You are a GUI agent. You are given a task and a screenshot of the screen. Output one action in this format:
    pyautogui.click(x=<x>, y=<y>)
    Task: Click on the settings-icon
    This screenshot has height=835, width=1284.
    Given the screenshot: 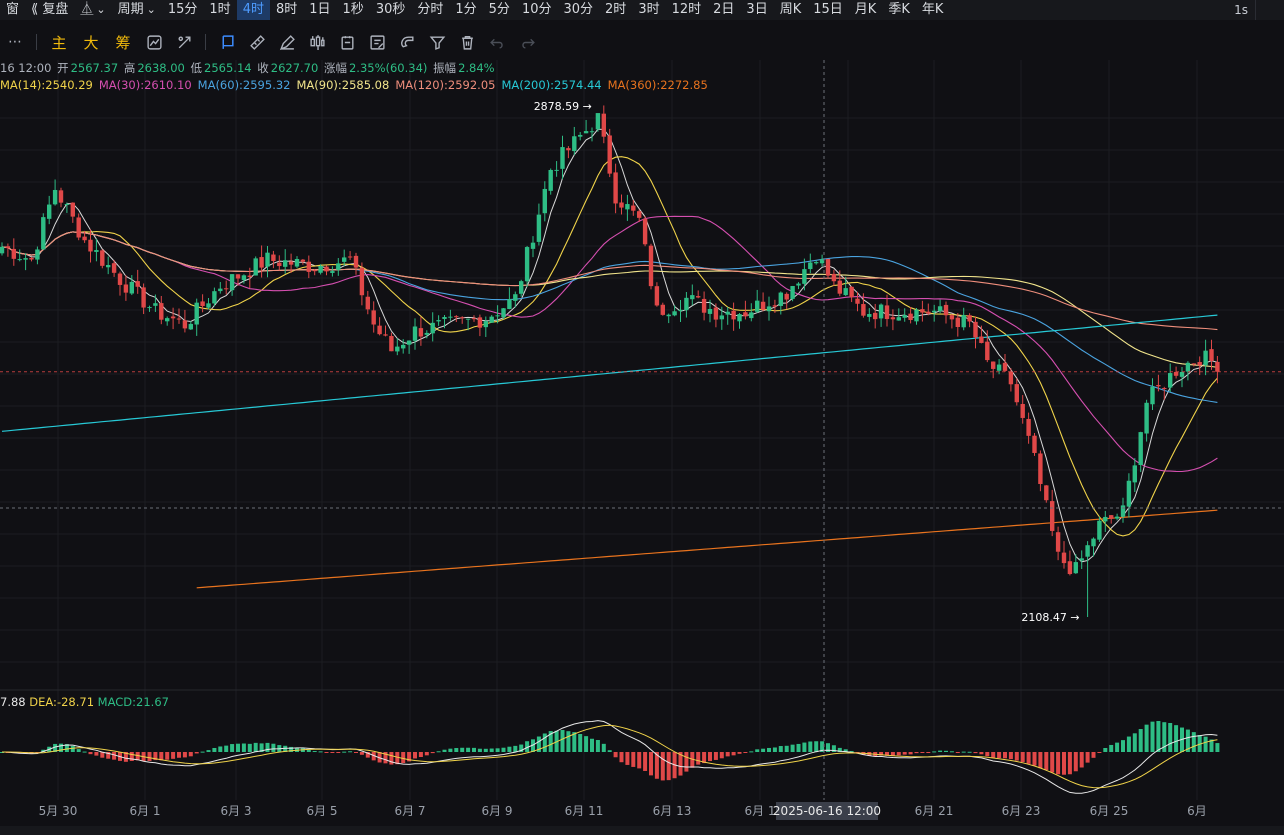 What is the action you would take?
    pyautogui.click(x=184, y=42)
    